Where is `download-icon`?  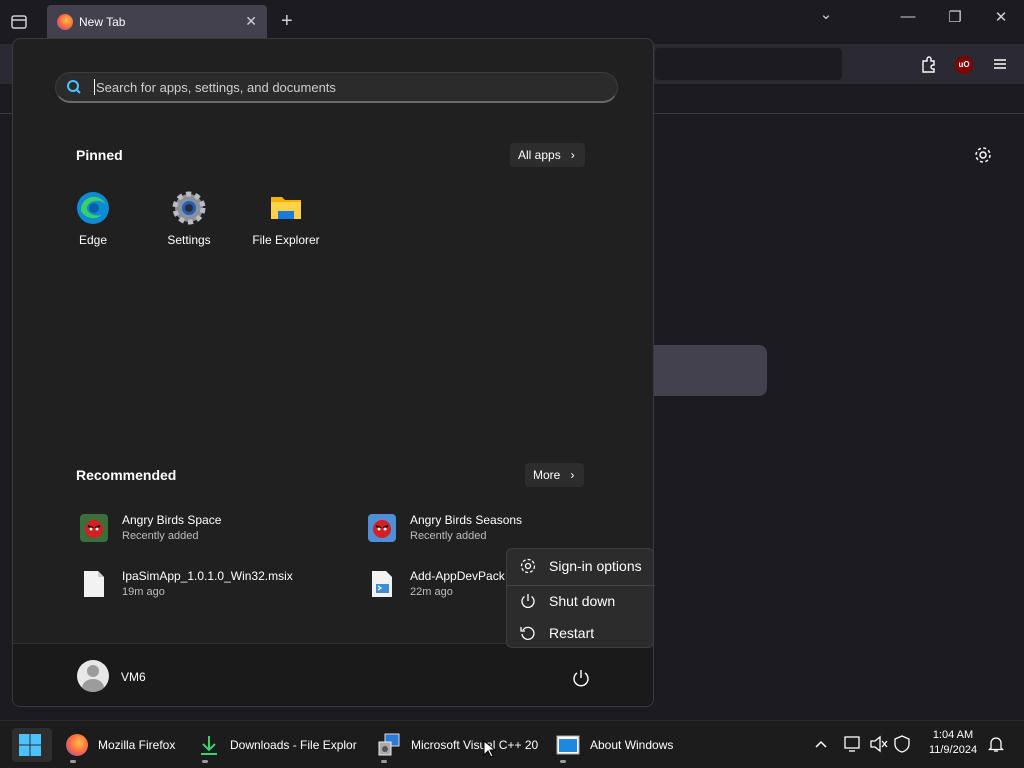
download-icon is located at coordinates (209, 745).